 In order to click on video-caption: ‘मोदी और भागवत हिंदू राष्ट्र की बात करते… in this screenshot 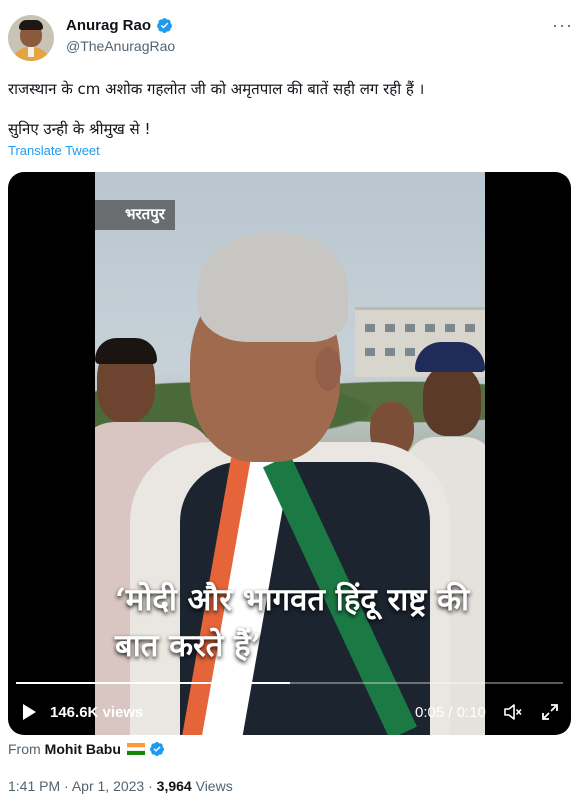, I will do `click(292, 623)`.